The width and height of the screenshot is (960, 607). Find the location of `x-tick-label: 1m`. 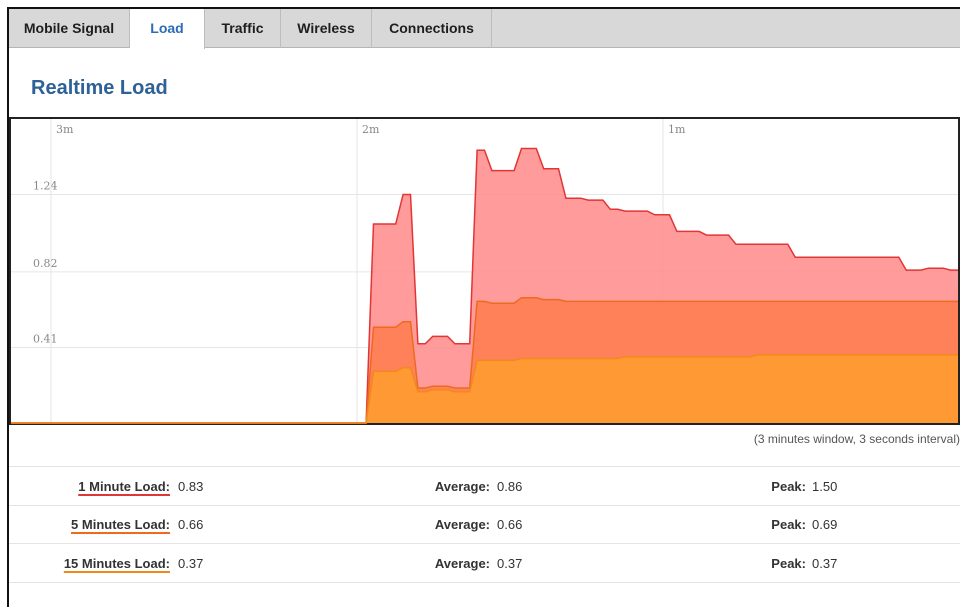

x-tick-label: 1m is located at coordinates (677, 129).